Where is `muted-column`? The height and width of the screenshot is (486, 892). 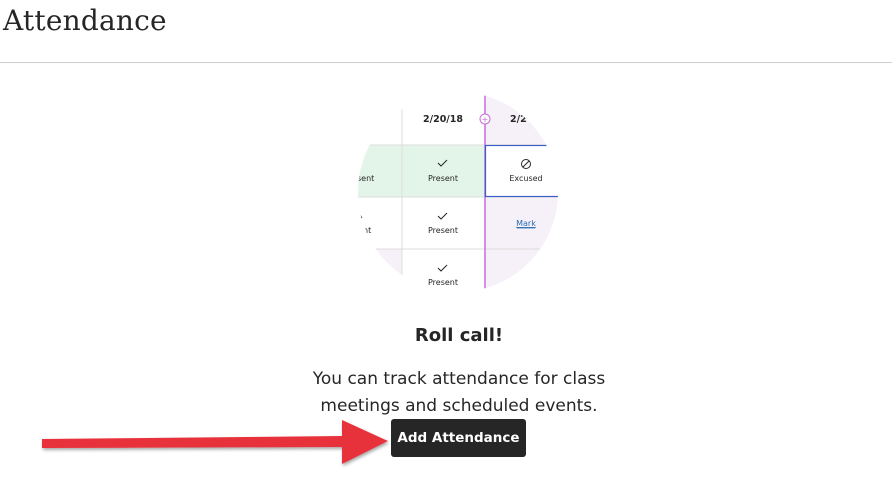
muted-column is located at coordinates (521, 244).